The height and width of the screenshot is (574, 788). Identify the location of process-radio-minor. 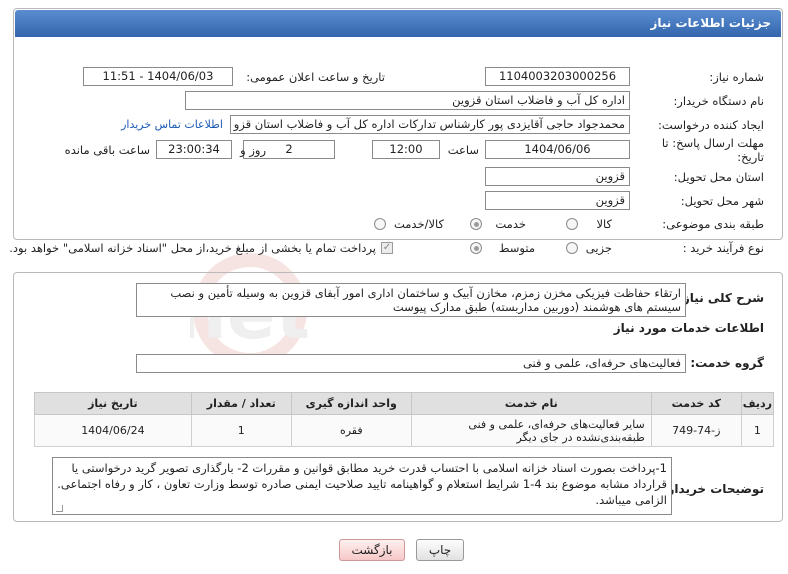
(572, 248).